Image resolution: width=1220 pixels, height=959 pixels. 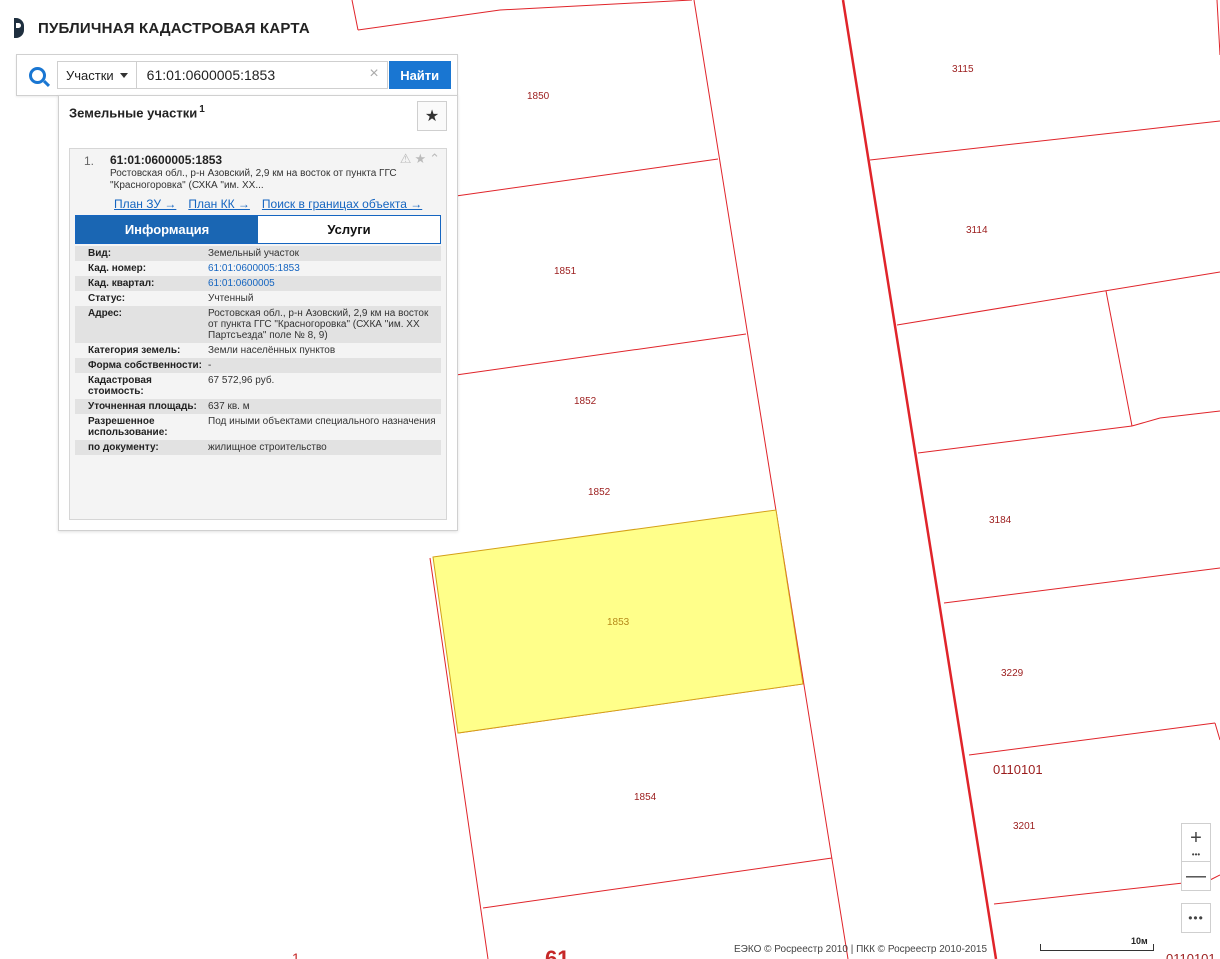 I want to click on panel-title: Земельные участки 1, so click(x=137, y=112).